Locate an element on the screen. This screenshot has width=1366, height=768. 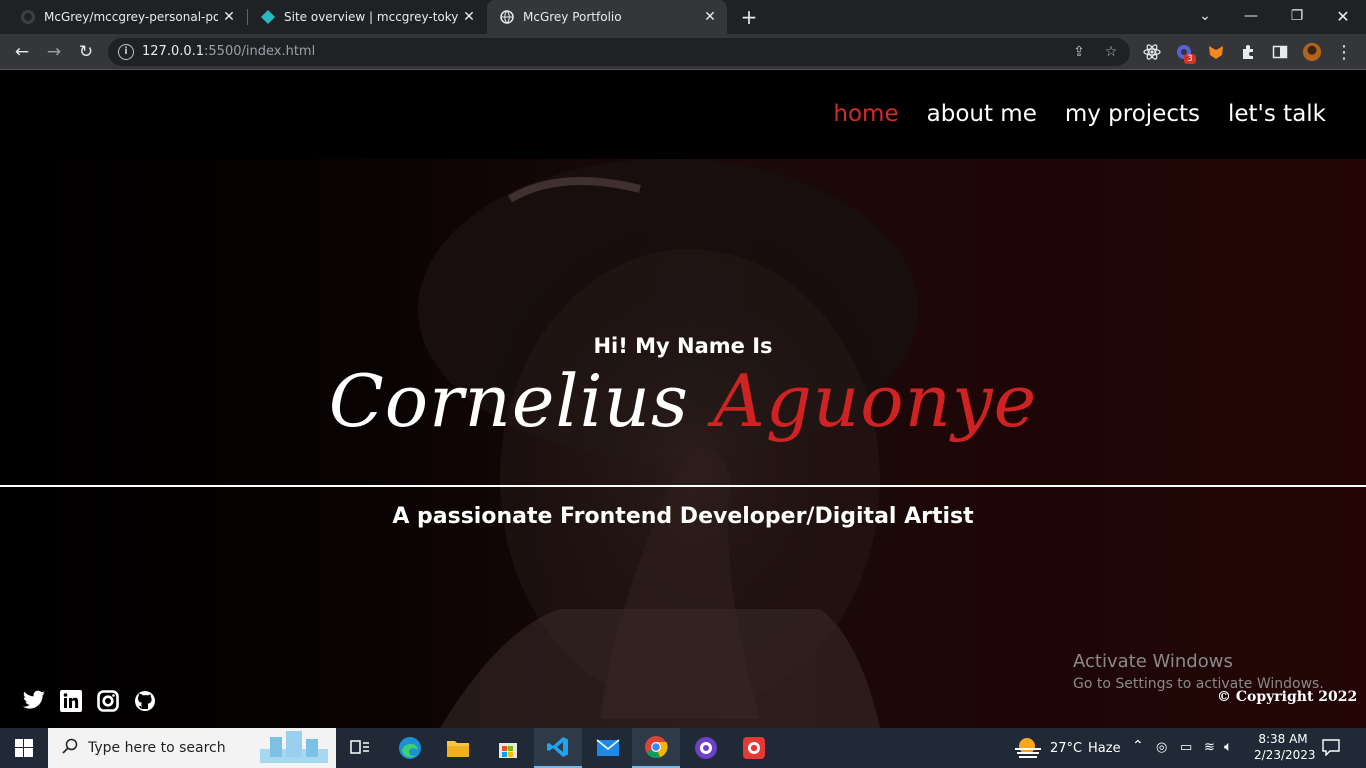
extension-badge: 3 is located at coordinates (1190, 59).